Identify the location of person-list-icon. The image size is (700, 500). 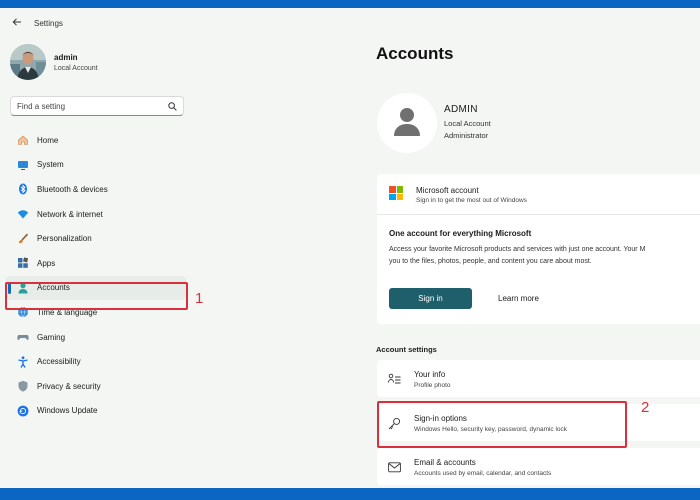
(394, 379).